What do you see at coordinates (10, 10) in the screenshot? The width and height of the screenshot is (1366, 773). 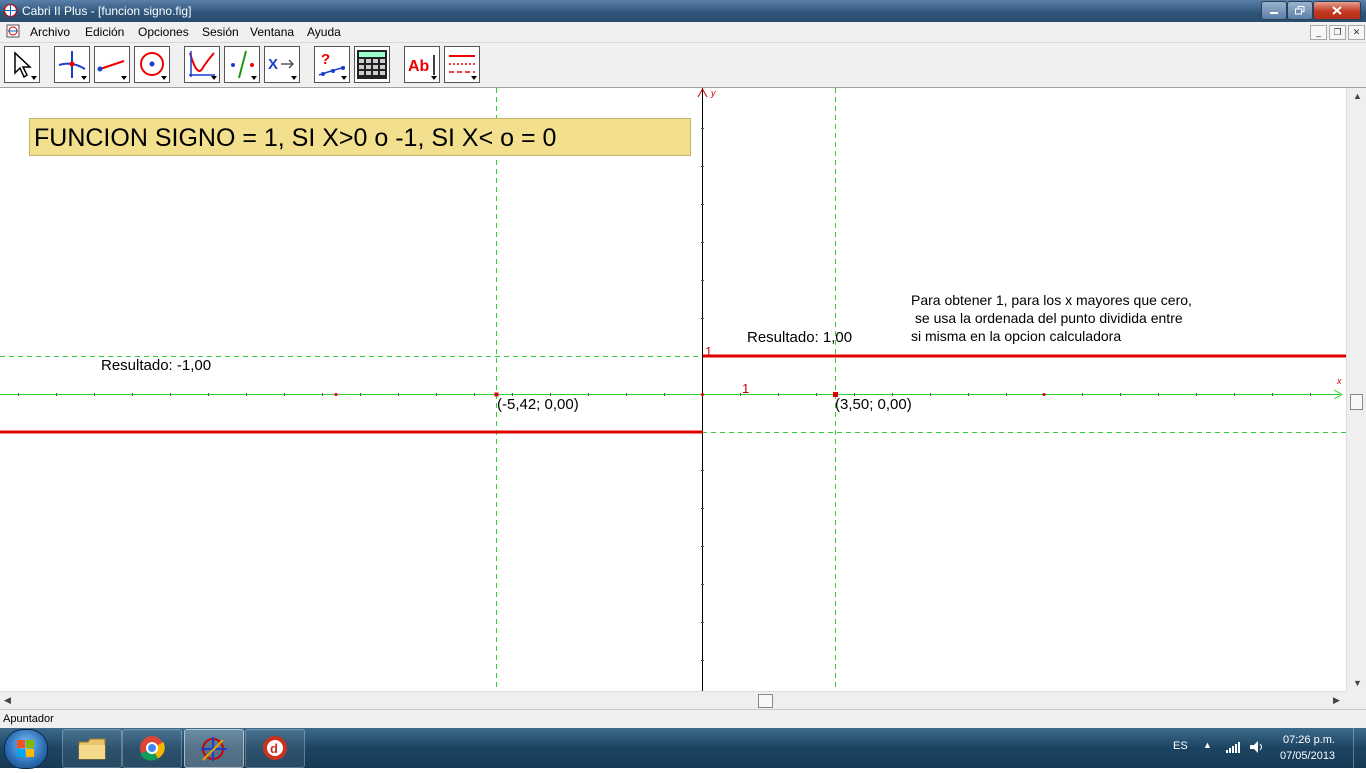 I see `cabri-app-icon` at bounding box center [10, 10].